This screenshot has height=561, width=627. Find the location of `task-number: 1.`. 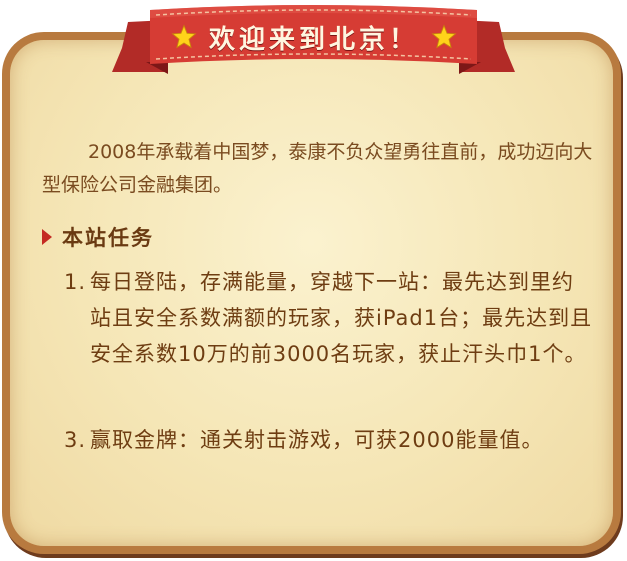

task-number: 1. is located at coordinates (75, 282).